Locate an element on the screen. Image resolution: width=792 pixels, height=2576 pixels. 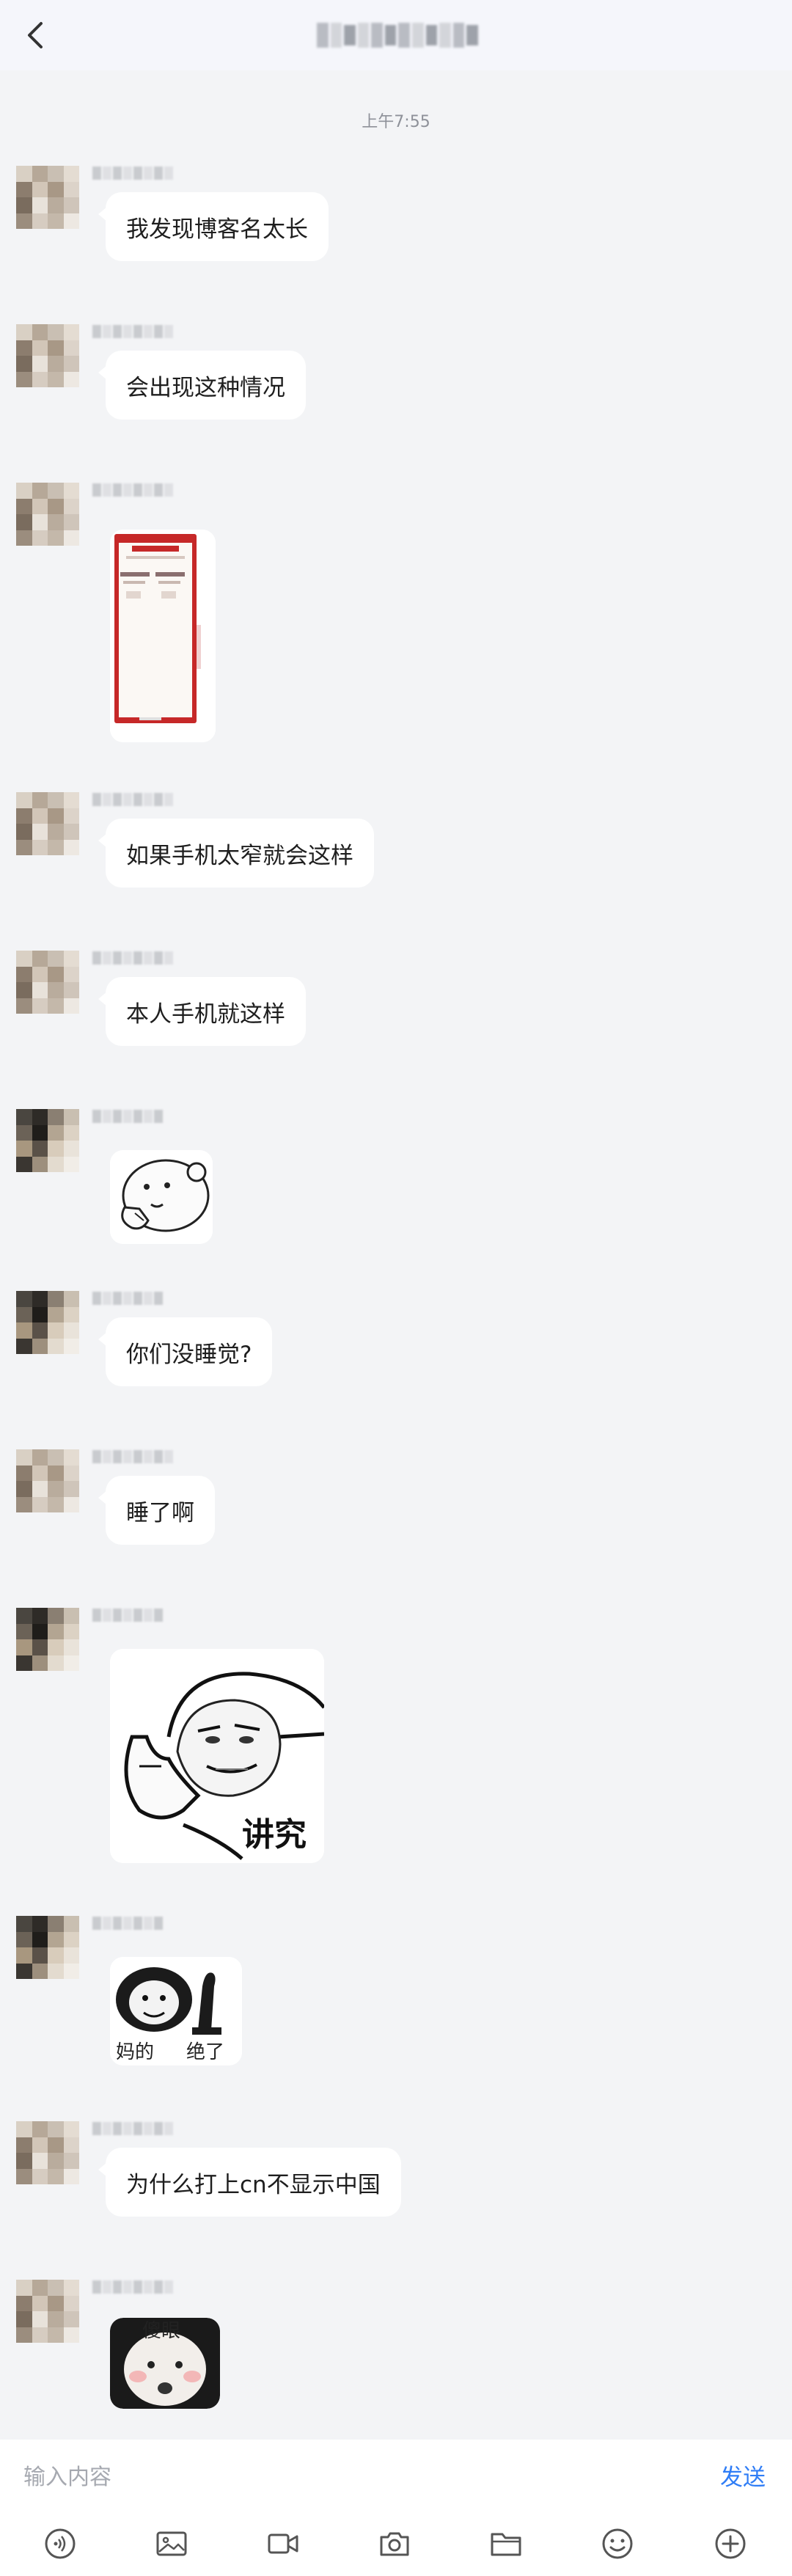
message-bubble: 我发现博客名太长 is located at coordinates (213, 227).